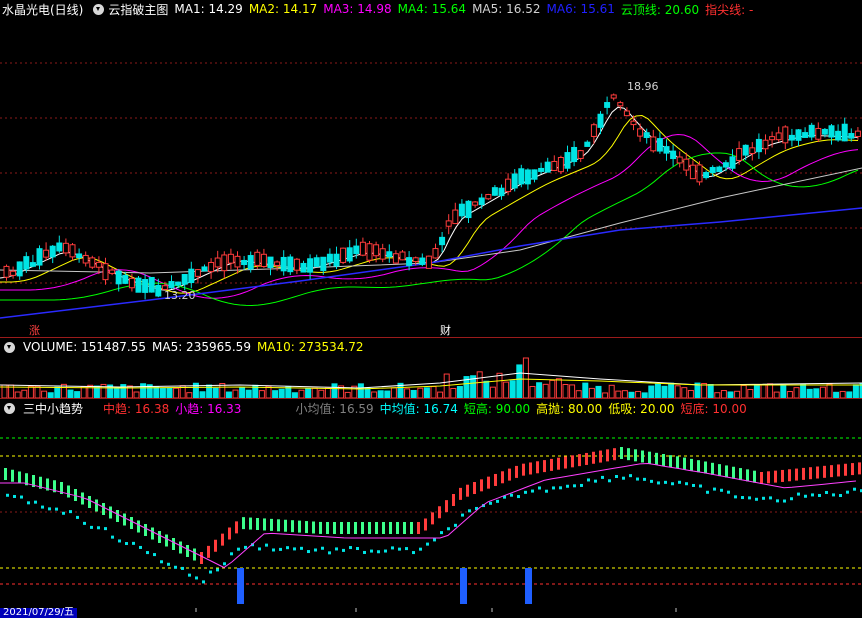 Image resolution: width=862 pixels, height=618 pixels. I want to click on short-high-label: 短高: 90.00, so click(497, 408).